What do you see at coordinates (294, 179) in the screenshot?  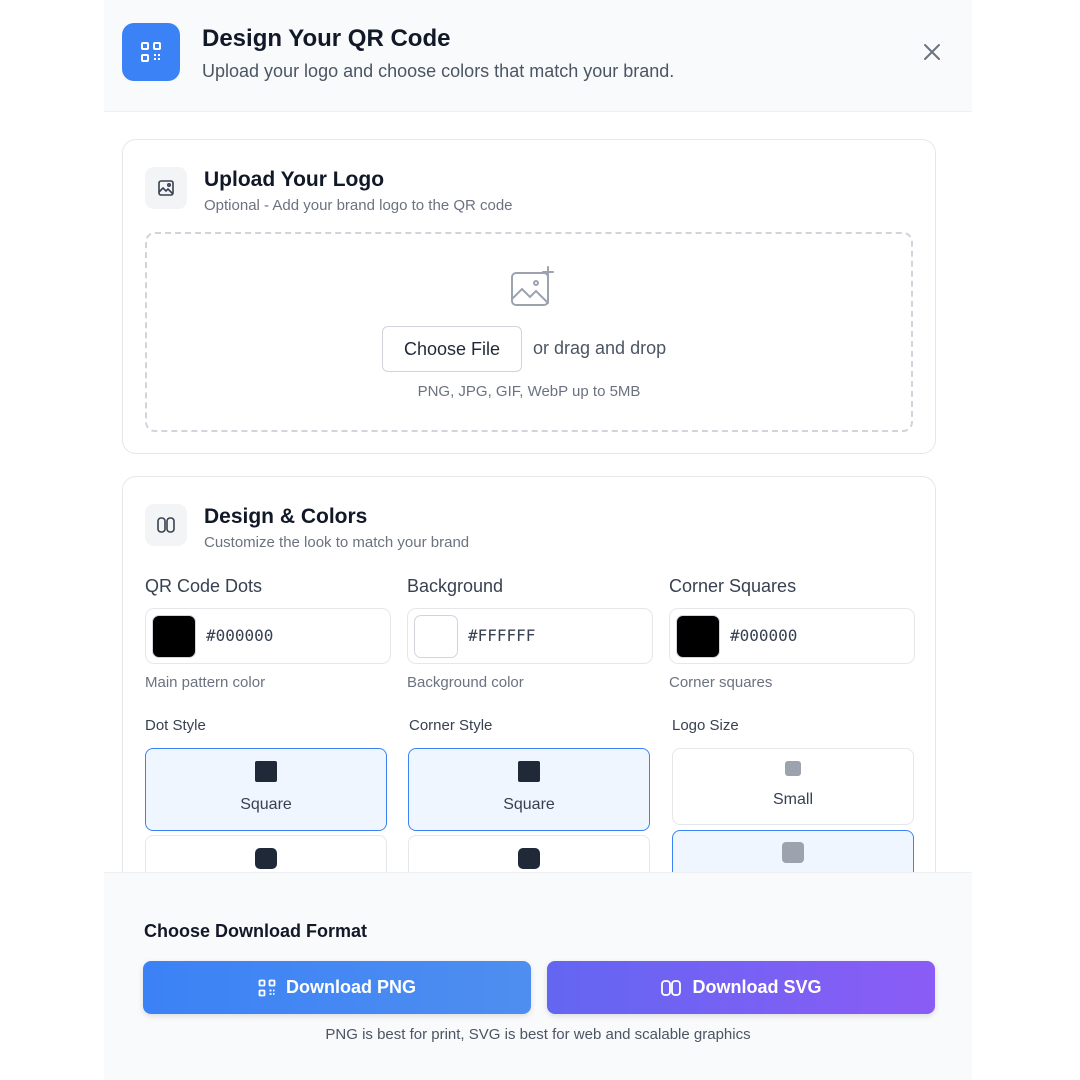 I see `upload-title: Upload Your Logo` at bounding box center [294, 179].